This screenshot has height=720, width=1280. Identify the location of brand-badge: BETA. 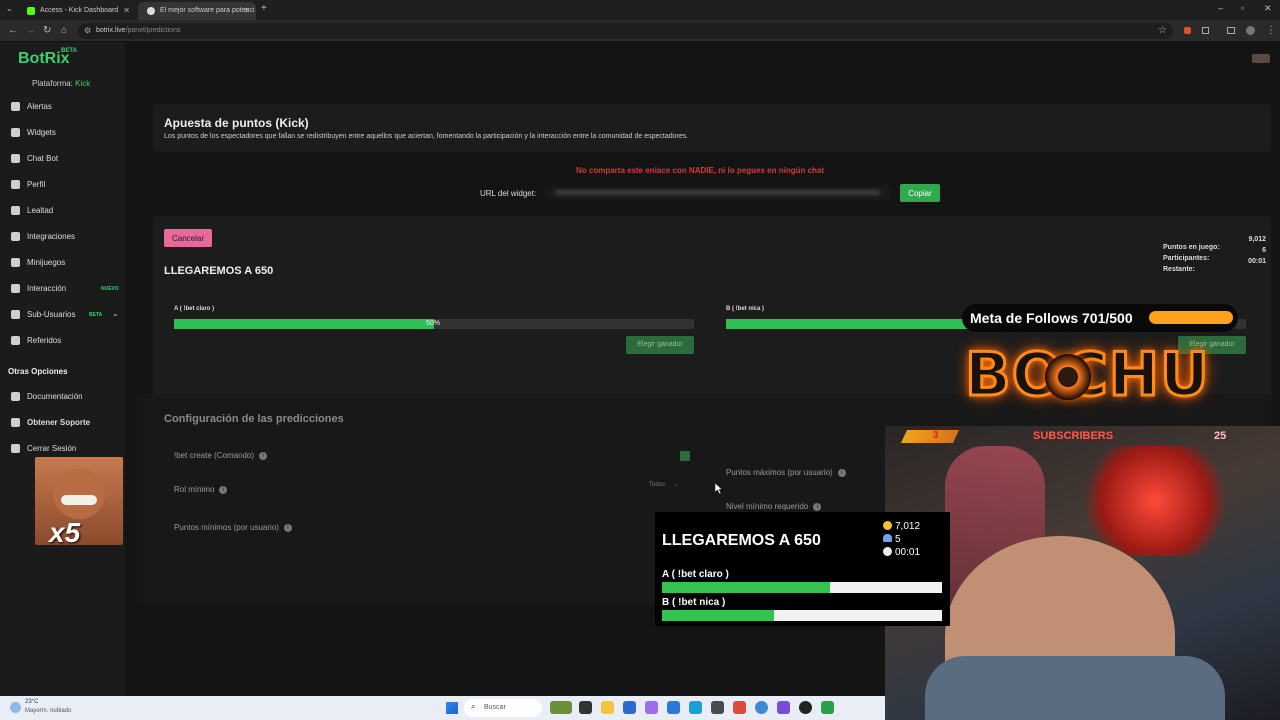
(69, 51).